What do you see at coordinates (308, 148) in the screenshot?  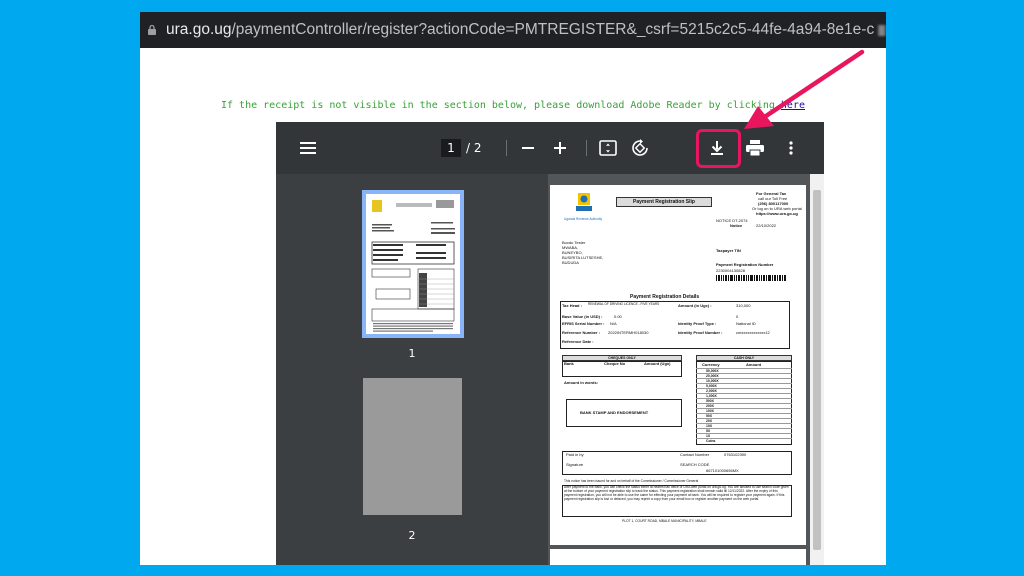 I see `menu-icon` at bounding box center [308, 148].